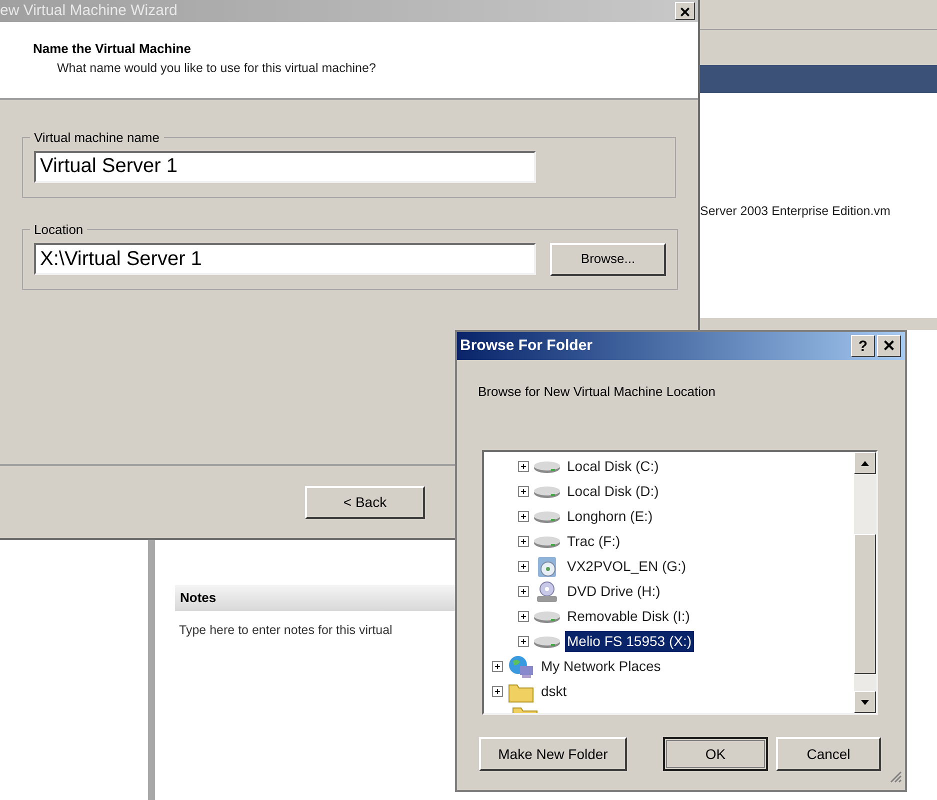 The height and width of the screenshot is (800, 937). Describe the element at coordinates (89, 10) in the screenshot. I see `window-title: ew Virtual Machine Wizard` at that location.